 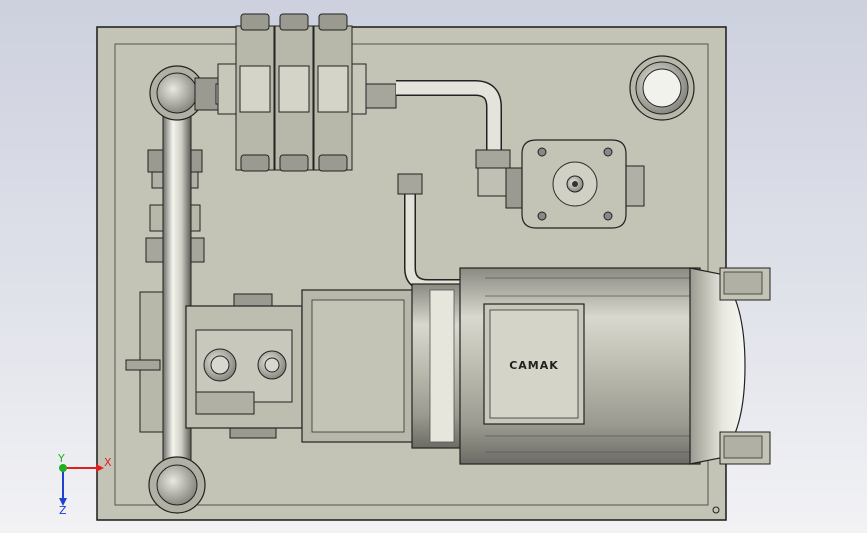 I want to click on filler-cap, so click(x=662, y=88).